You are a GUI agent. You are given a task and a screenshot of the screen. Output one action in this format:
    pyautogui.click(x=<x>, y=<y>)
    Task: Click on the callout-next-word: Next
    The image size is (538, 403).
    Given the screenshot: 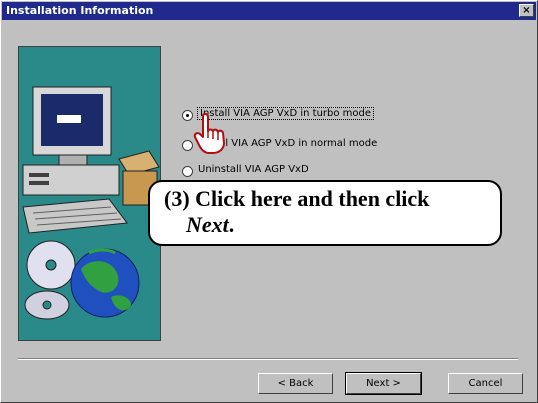 What is the action you would take?
    pyautogui.click(x=207, y=224)
    